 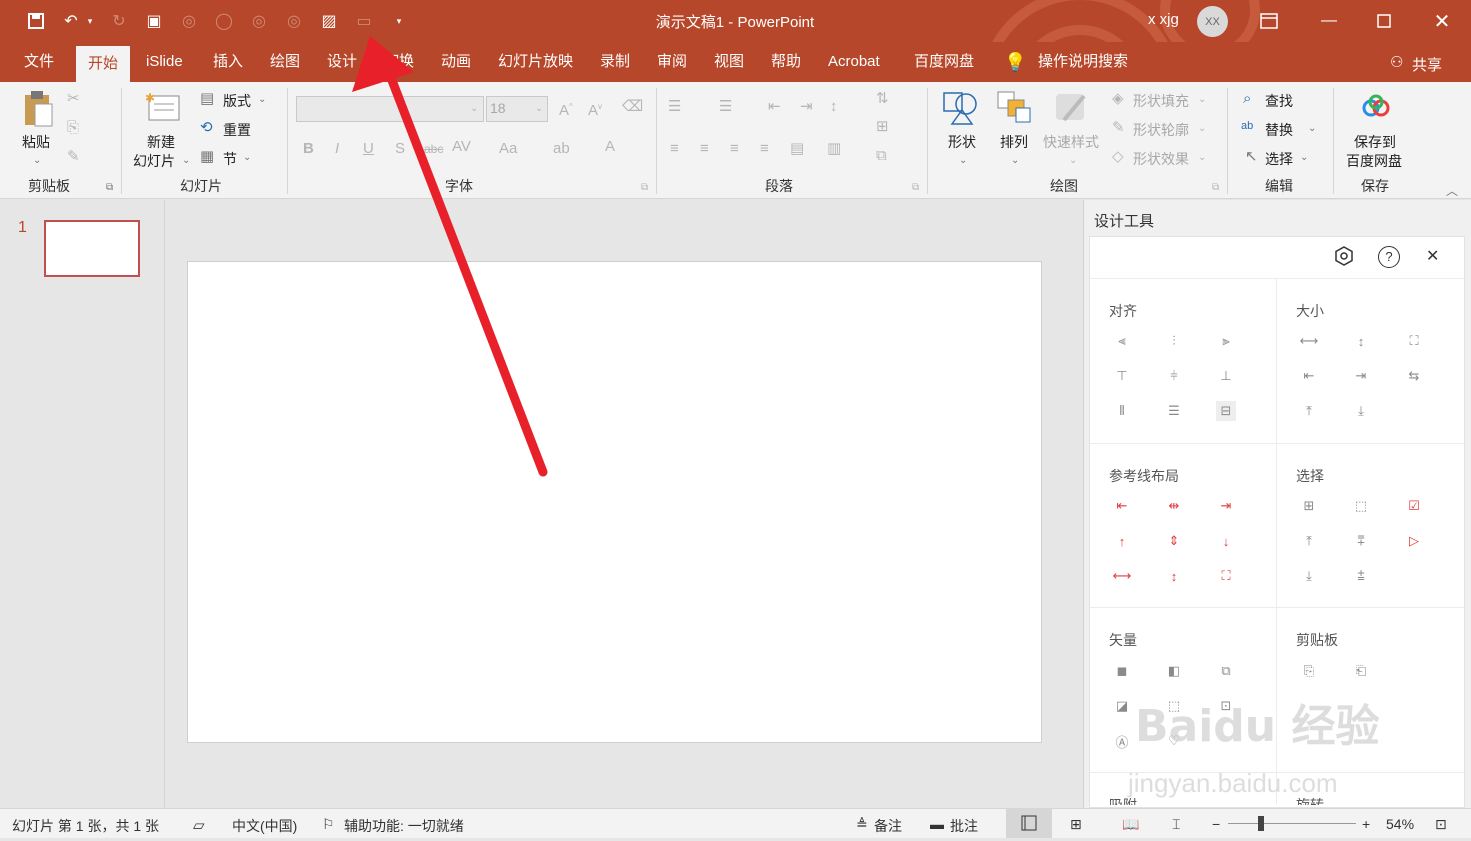 I want to click on save-to-label-1: 保存到, so click(x=1375, y=142).